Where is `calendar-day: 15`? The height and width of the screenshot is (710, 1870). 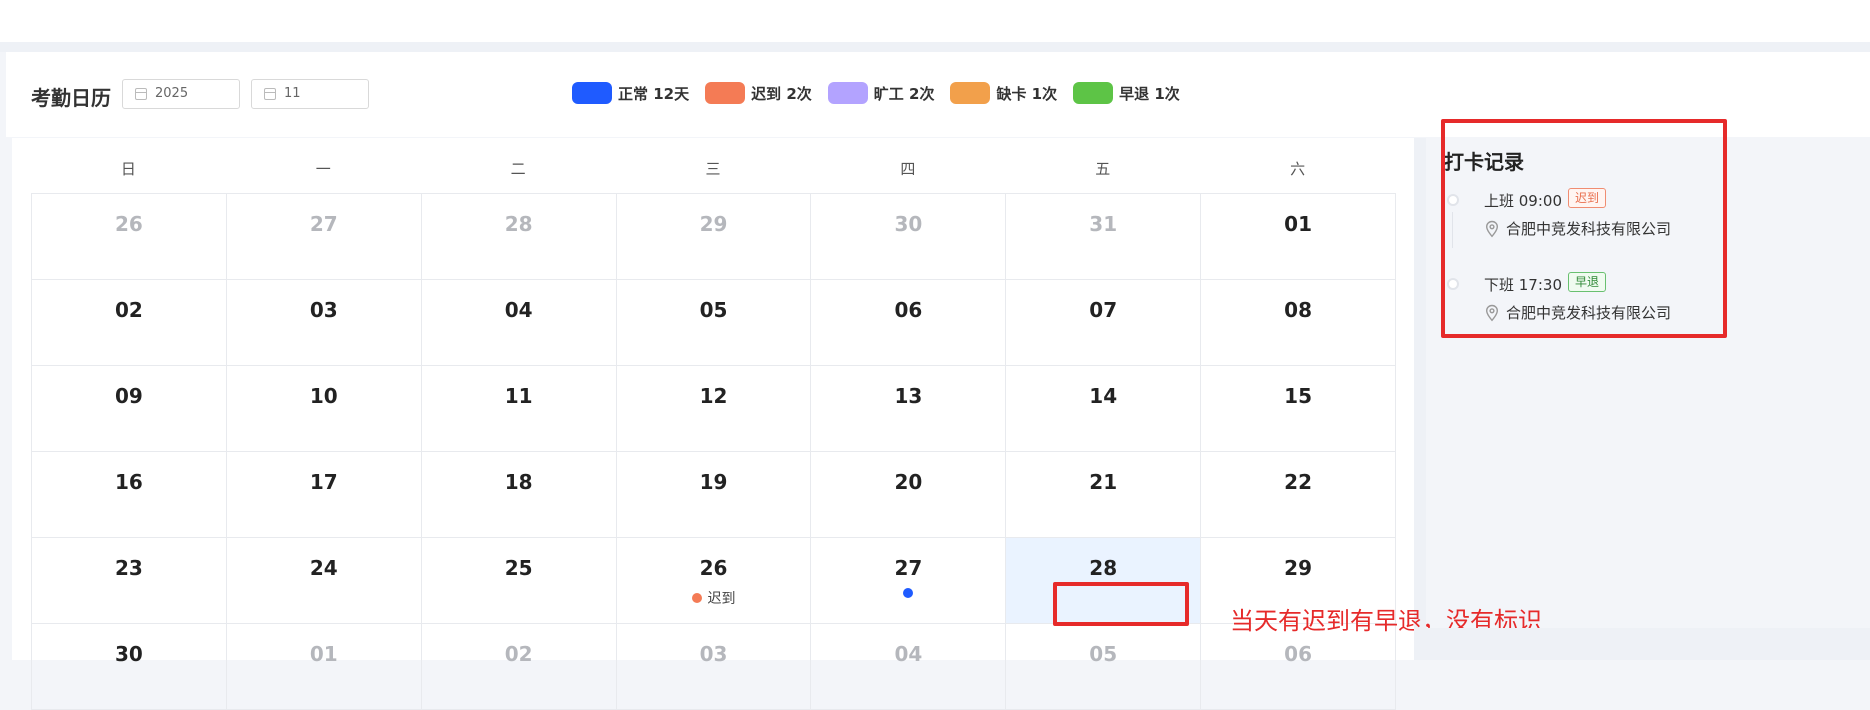 calendar-day: 15 is located at coordinates (1299, 409).